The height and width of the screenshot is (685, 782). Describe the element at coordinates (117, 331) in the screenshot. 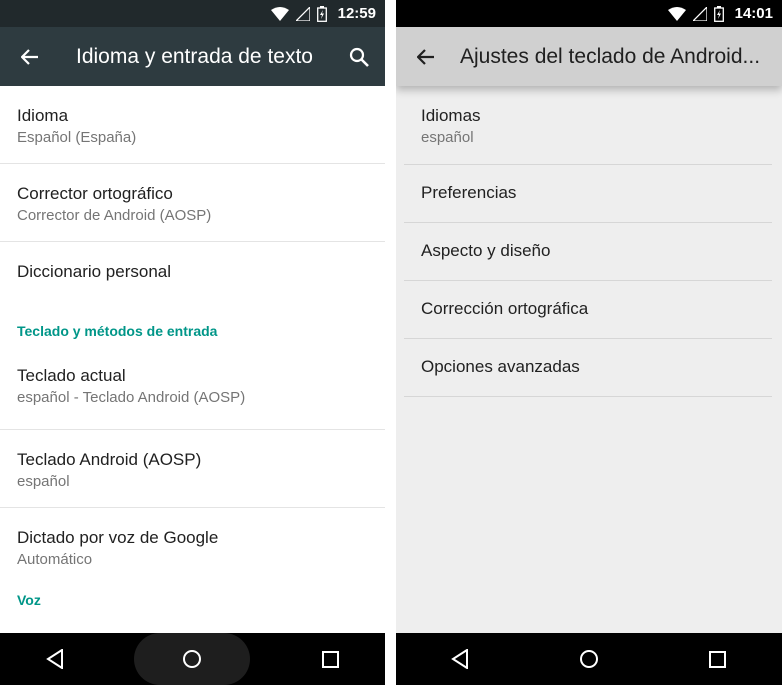

I see `section-header-keyboard: Teclado y métodos de entrada` at that location.